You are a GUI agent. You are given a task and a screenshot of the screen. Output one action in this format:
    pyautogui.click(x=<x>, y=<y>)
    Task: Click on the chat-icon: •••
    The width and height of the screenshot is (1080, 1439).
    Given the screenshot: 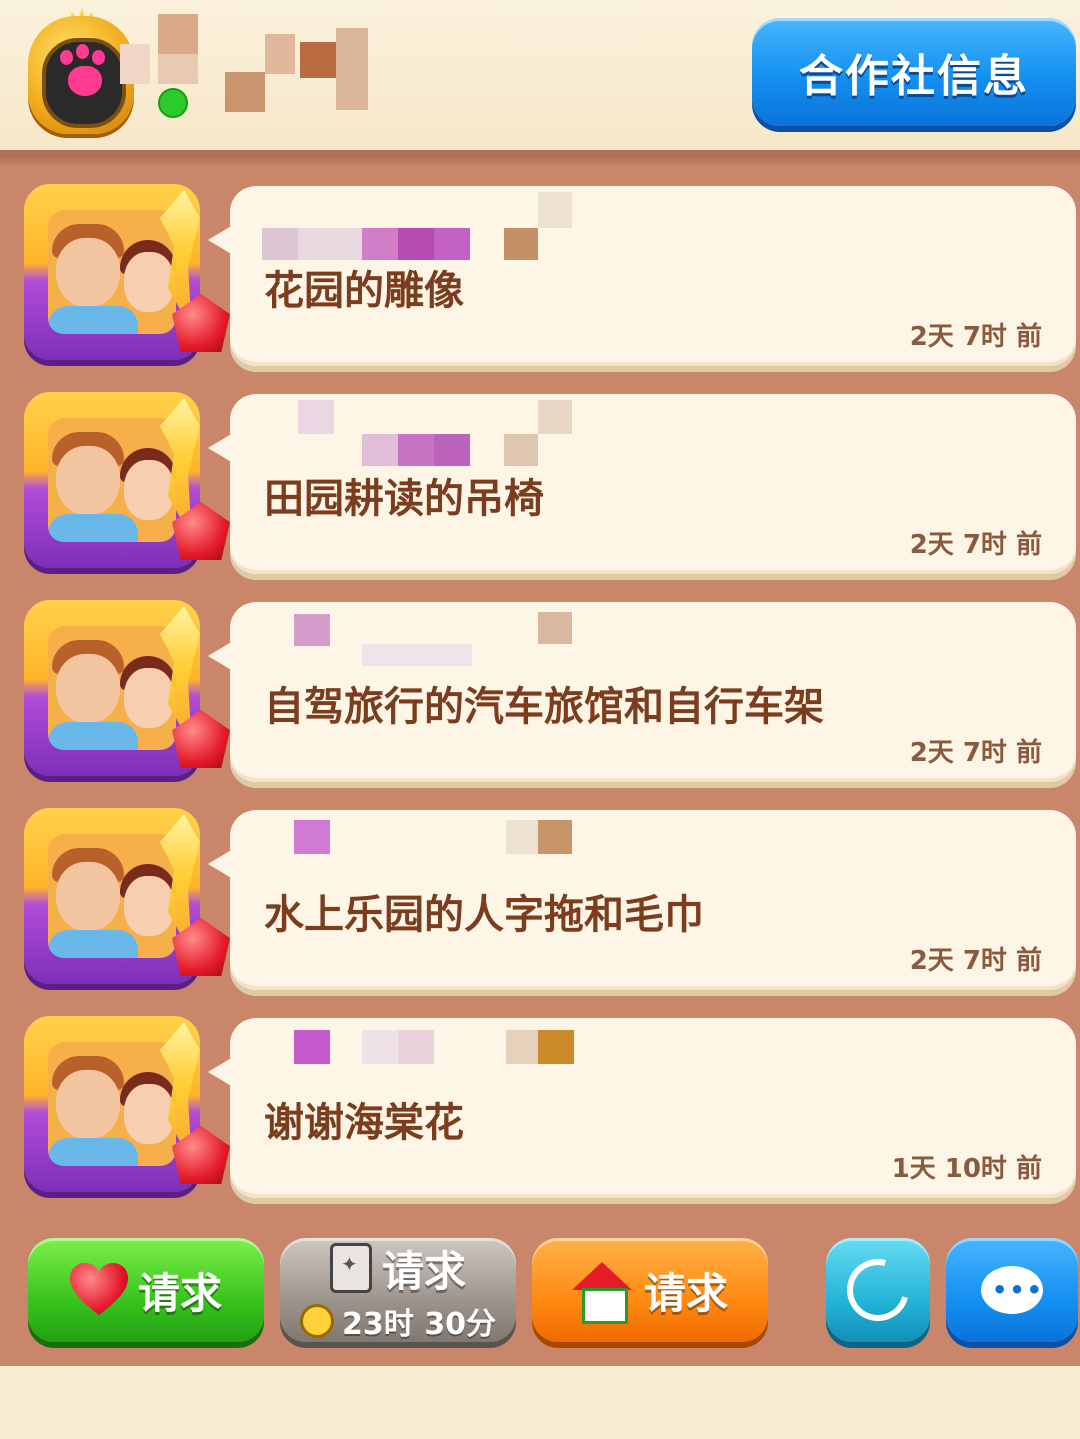 What is the action you would take?
    pyautogui.click(x=1012, y=1290)
    